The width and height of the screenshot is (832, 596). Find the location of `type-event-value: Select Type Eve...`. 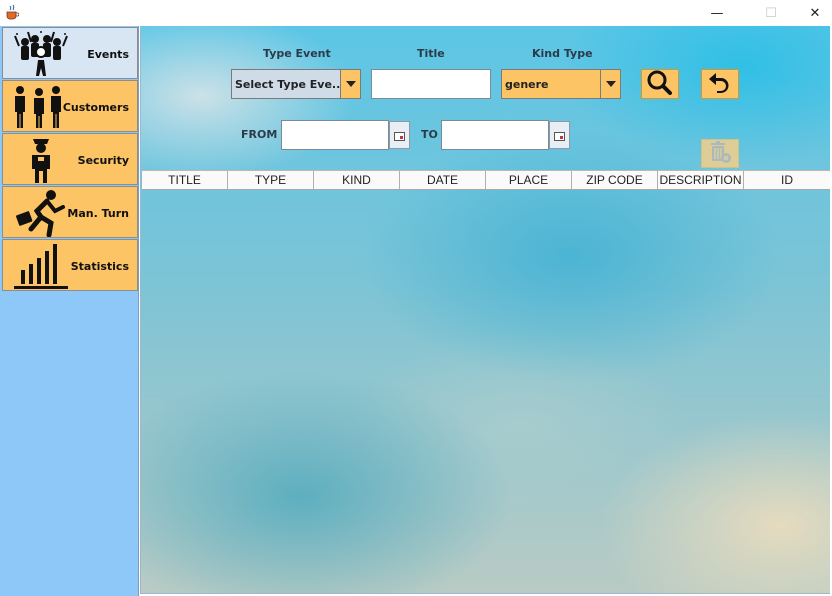

type-event-value: Select Type Eve... is located at coordinates (287, 84).